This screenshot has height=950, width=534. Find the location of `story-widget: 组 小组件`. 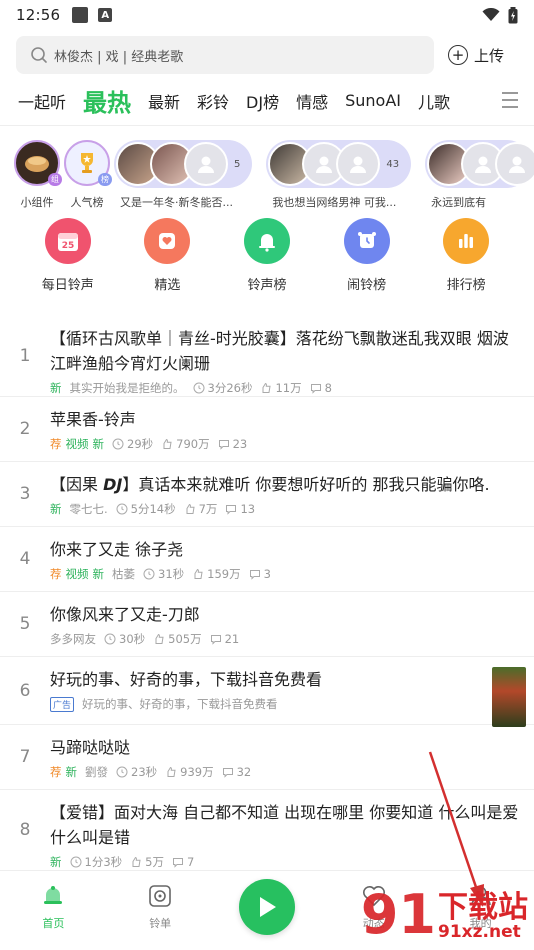

story-widget: 组 小组件 is located at coordinates (38, 175).